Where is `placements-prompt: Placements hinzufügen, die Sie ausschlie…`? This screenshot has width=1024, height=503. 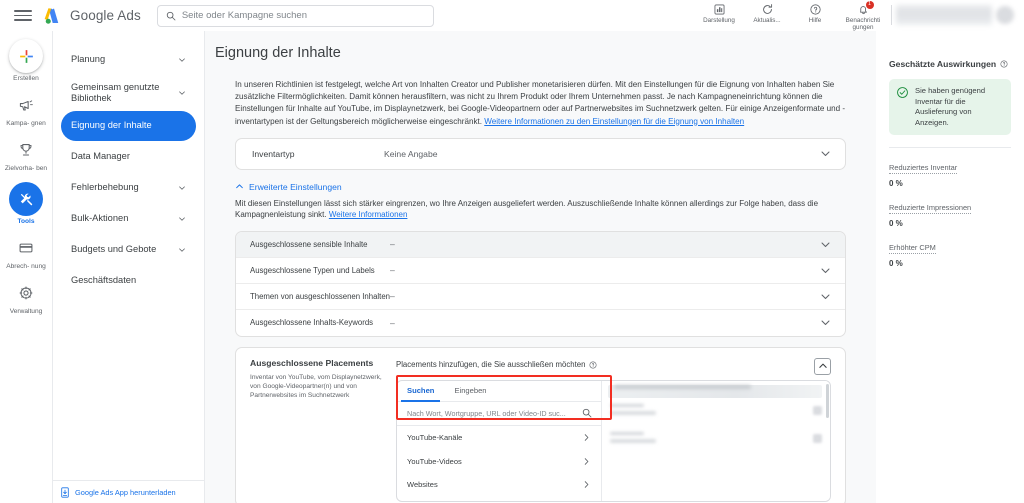
placements-prompt: Placements hinzufügen, die Sie ausschlie… is located at coordinates (491, 365).